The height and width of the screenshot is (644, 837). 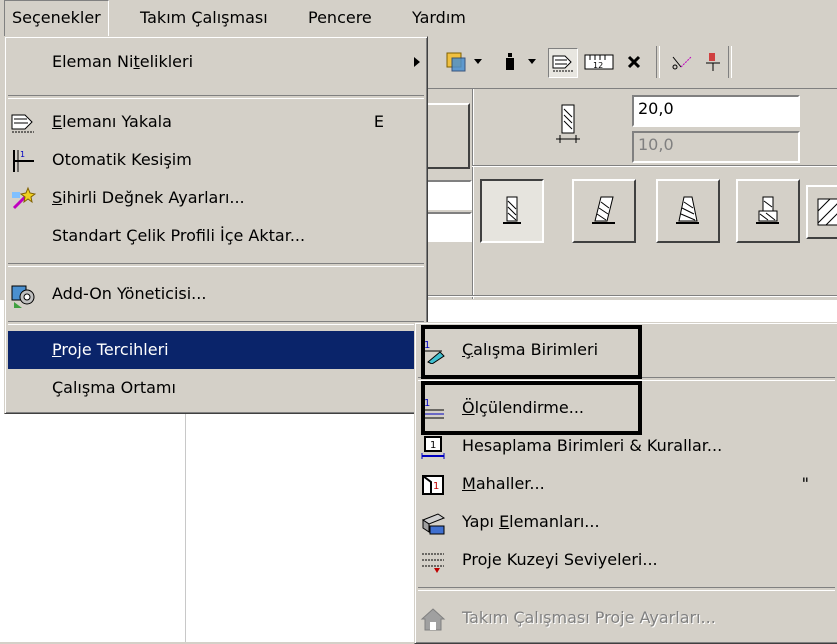 What do you see at coordinates (626, 484) in the screenshot?
I see `submenu-item-mahaller: 1 Mahaller... "` at bounding box center [626, 484].